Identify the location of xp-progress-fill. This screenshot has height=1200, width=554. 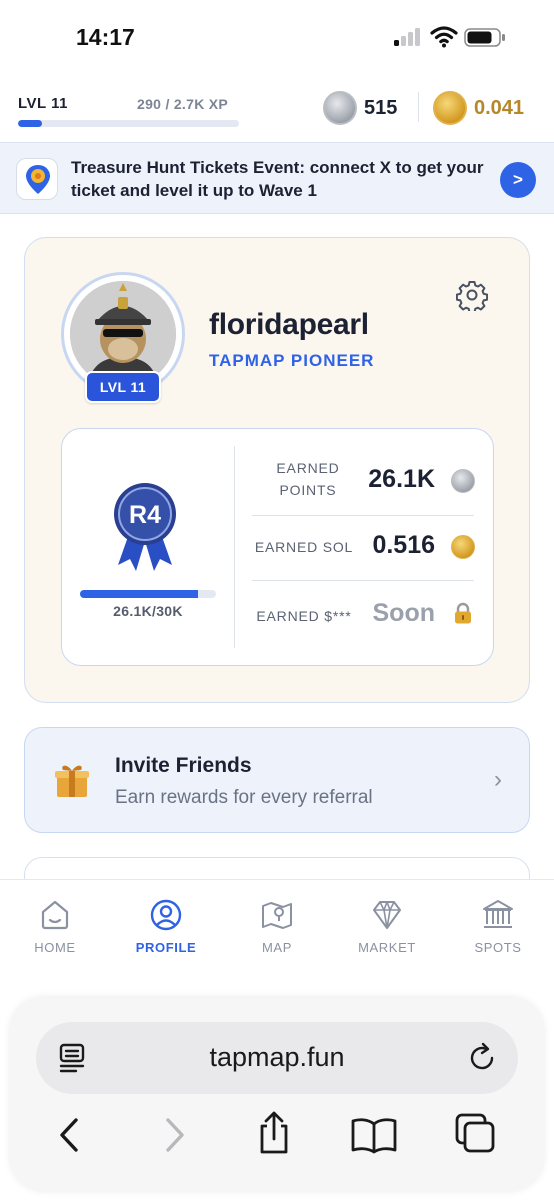
(30, 123).